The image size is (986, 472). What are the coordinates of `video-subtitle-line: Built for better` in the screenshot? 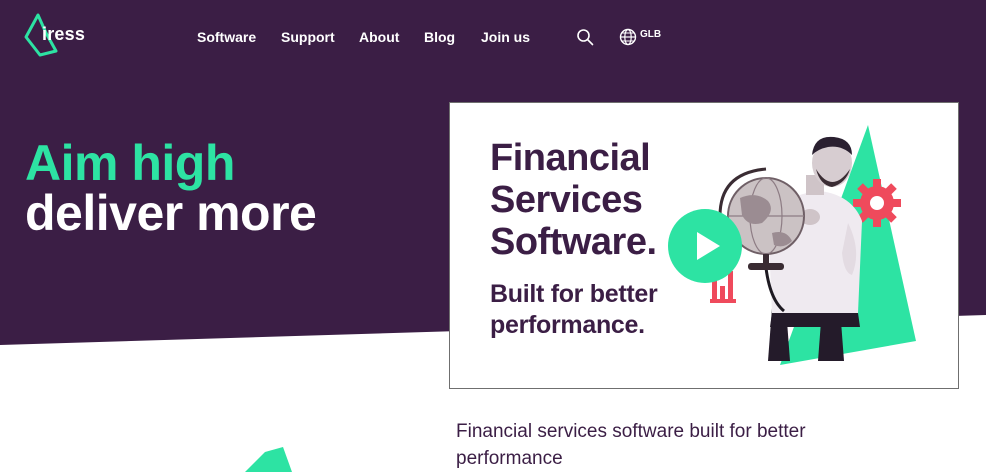 It's located at (574, 294).